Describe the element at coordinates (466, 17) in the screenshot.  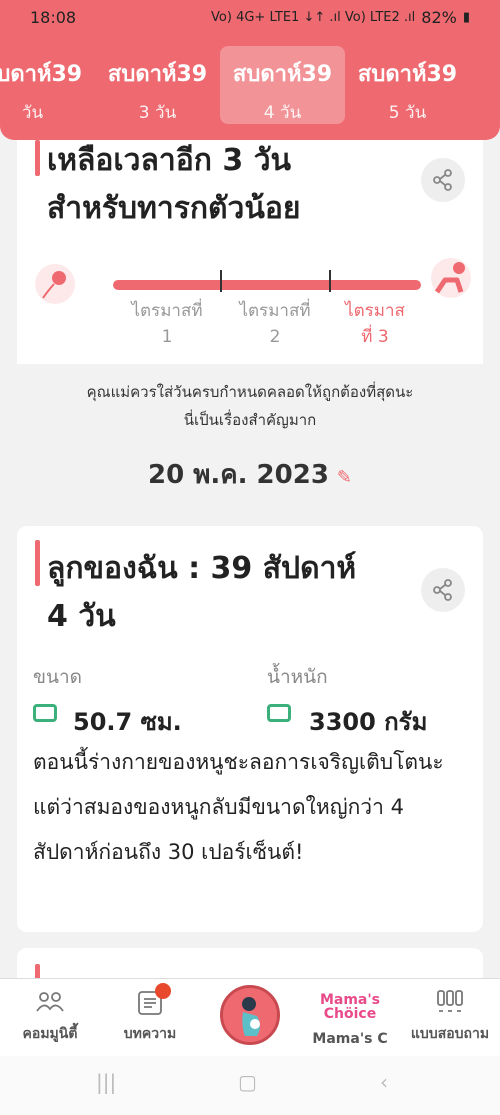
I see `battery-icon: ▮` at that location.